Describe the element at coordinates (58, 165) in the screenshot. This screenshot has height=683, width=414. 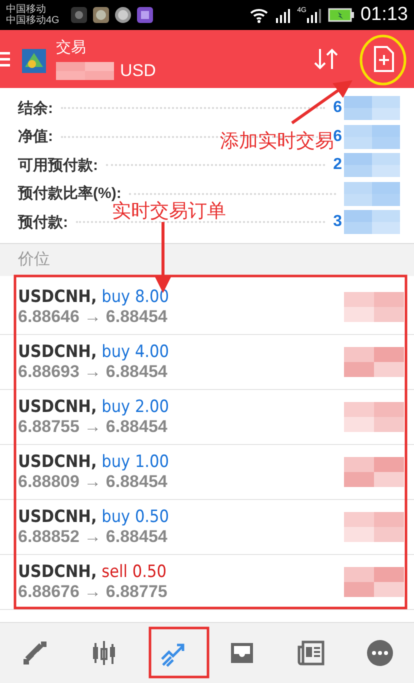
I see `summary-label: 可用预付款:` at that location.